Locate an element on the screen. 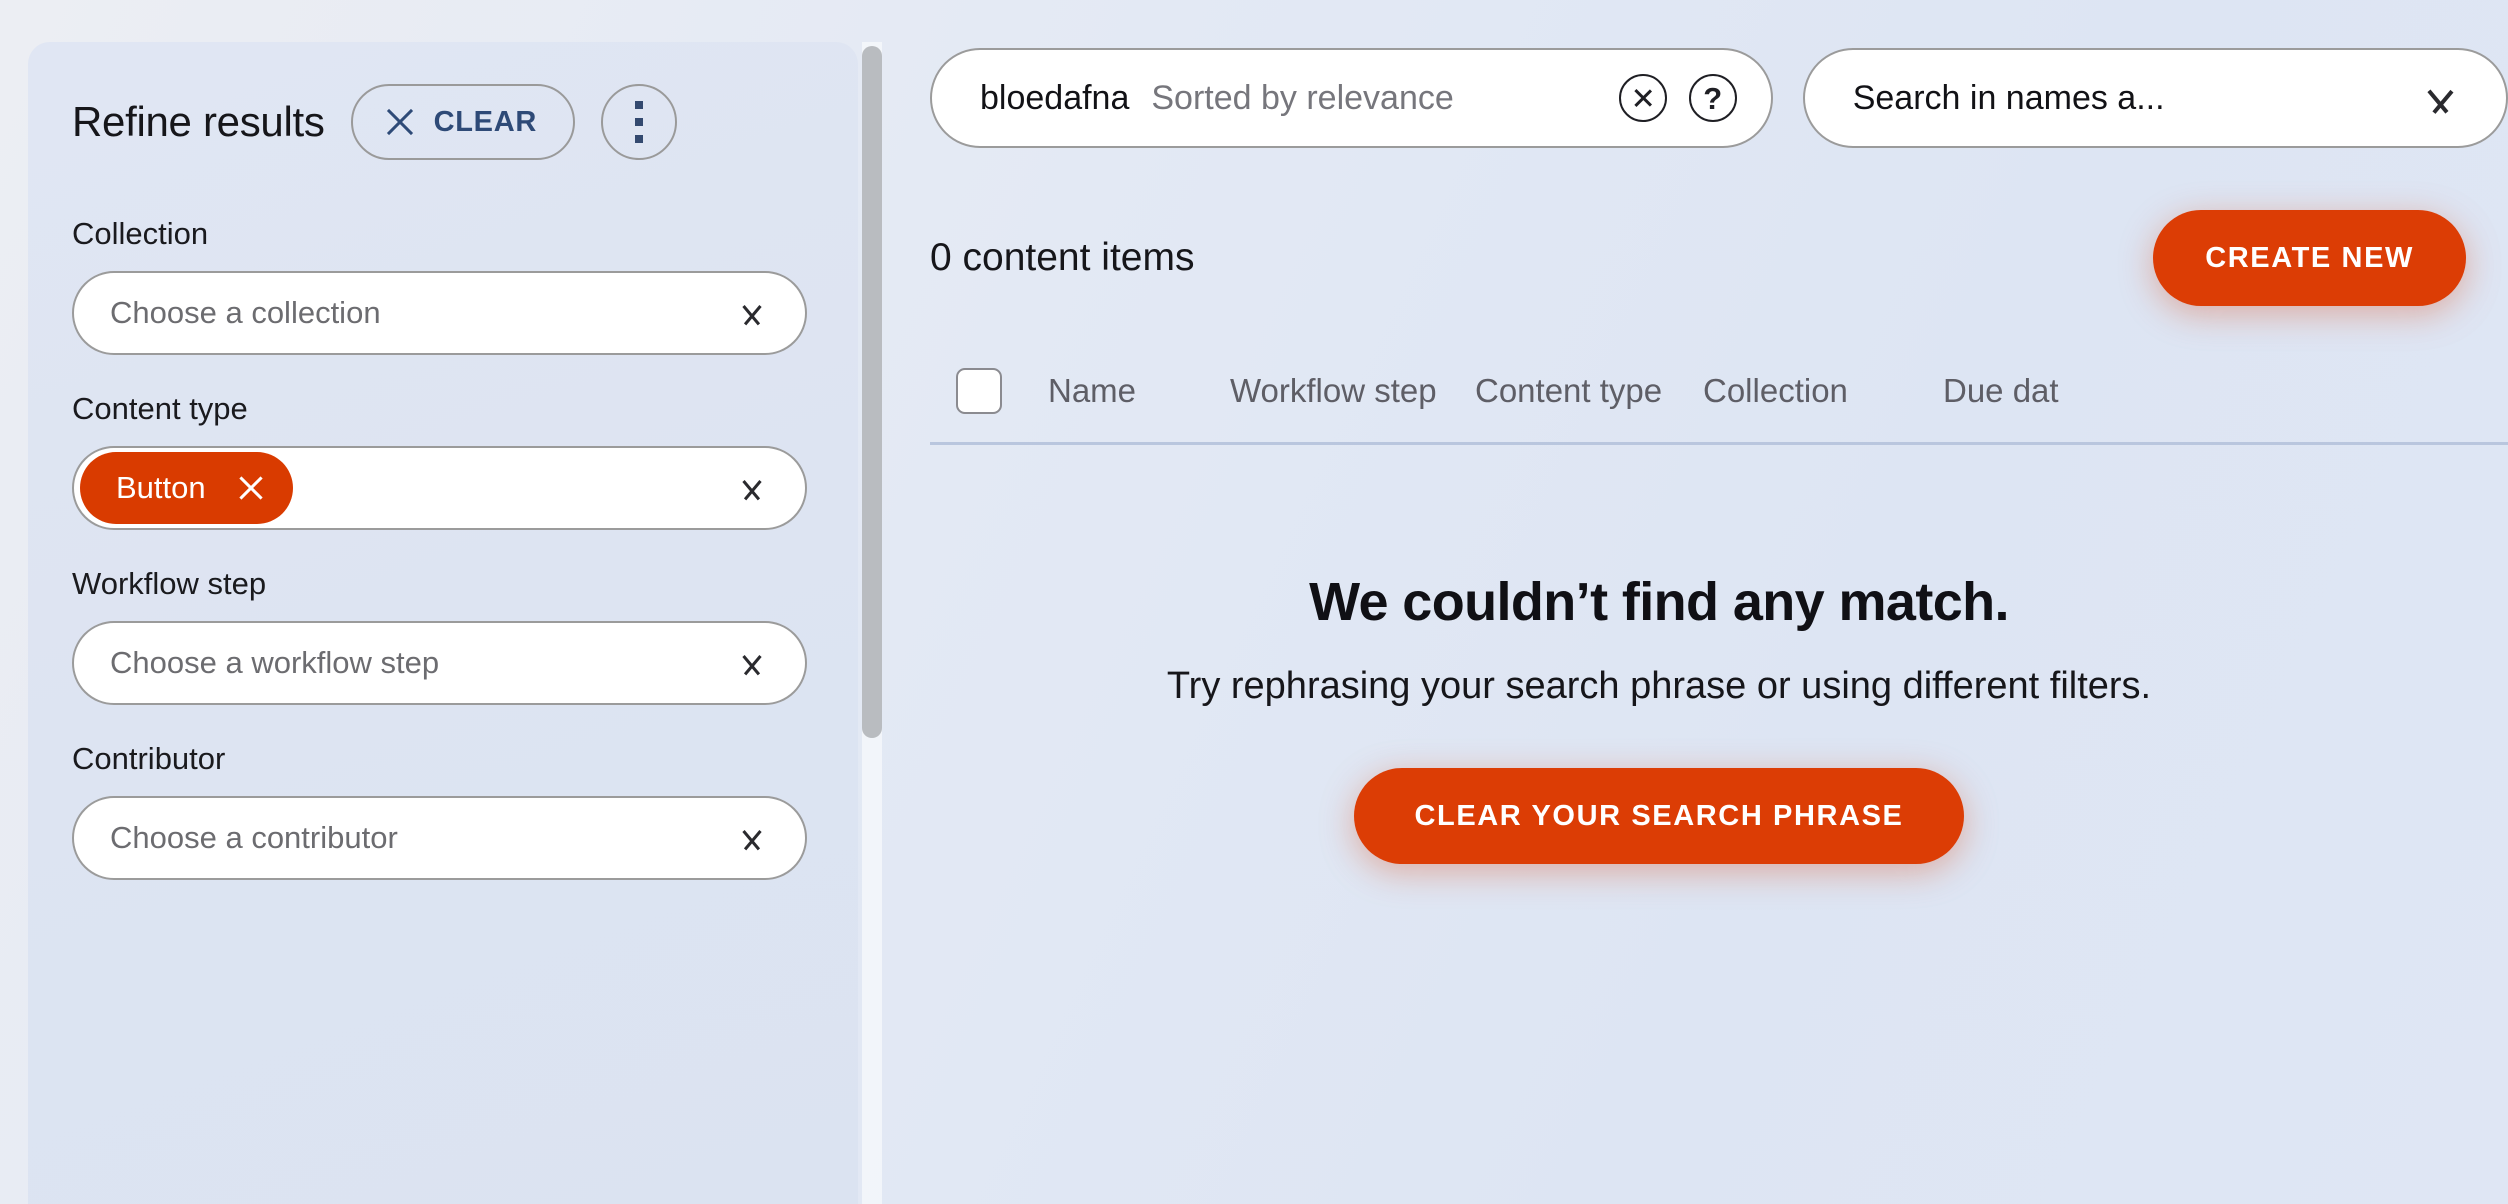 The width and height of the screenshot is (2508, 1204). question-mark-glyph: ? is located at coordinates (1713, 98).